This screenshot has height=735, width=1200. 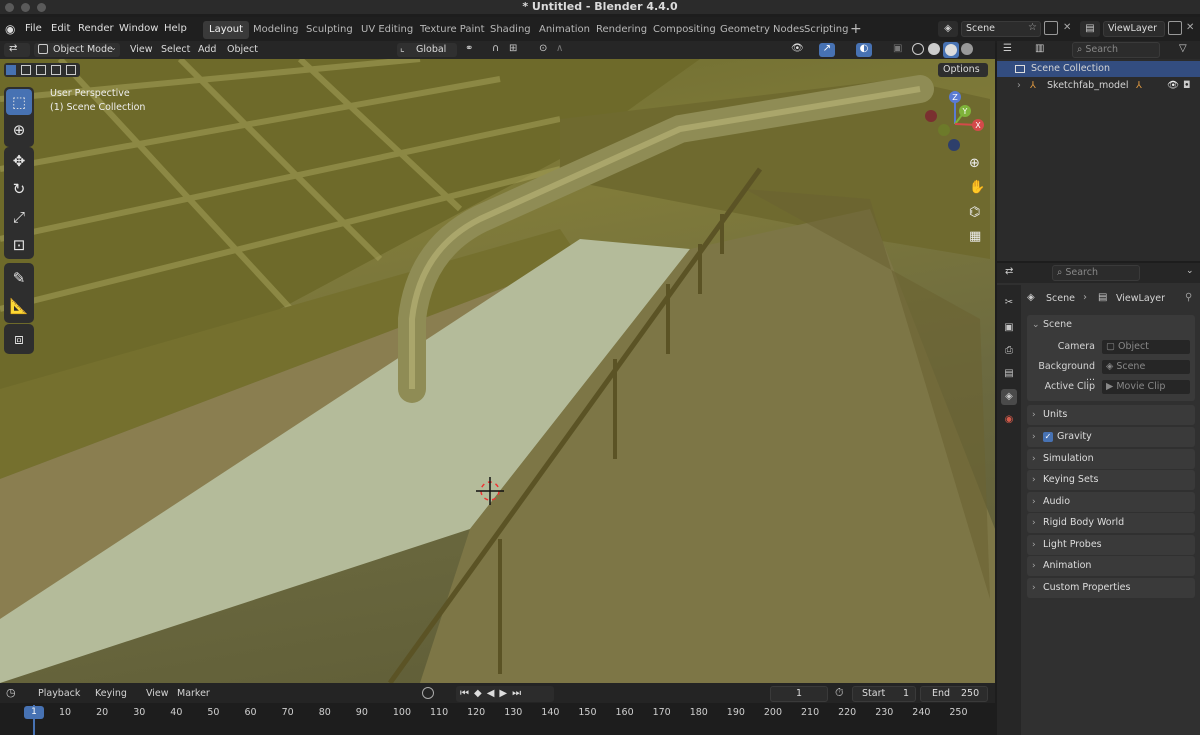 I want to click on scene-panel-header: ⌄ Scene, so click(x=1111, y=325).